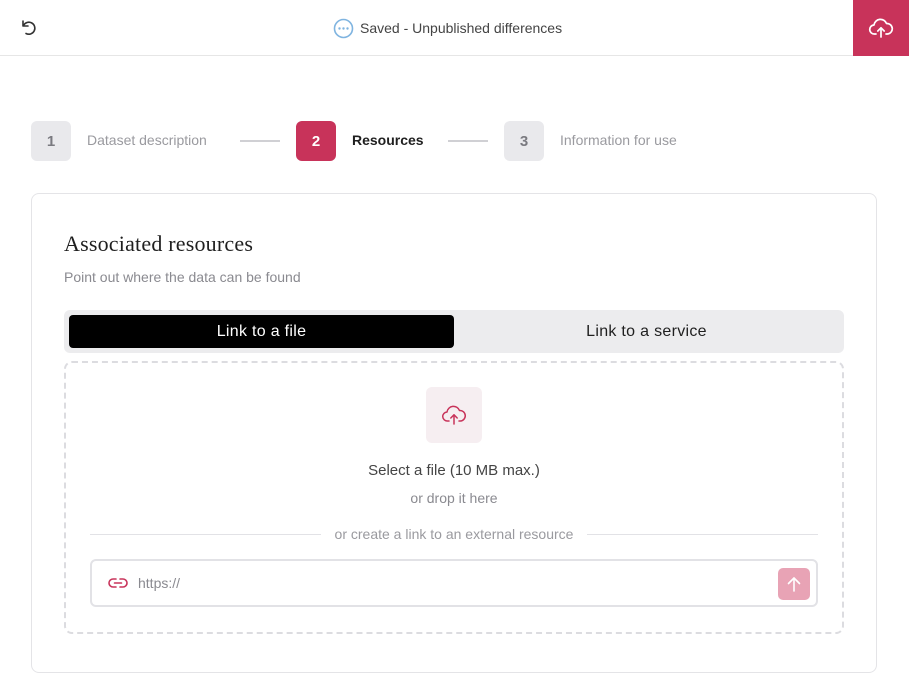  I want to click on resource-type-tabs: Link to a file Link to a service, so click(454, 331).